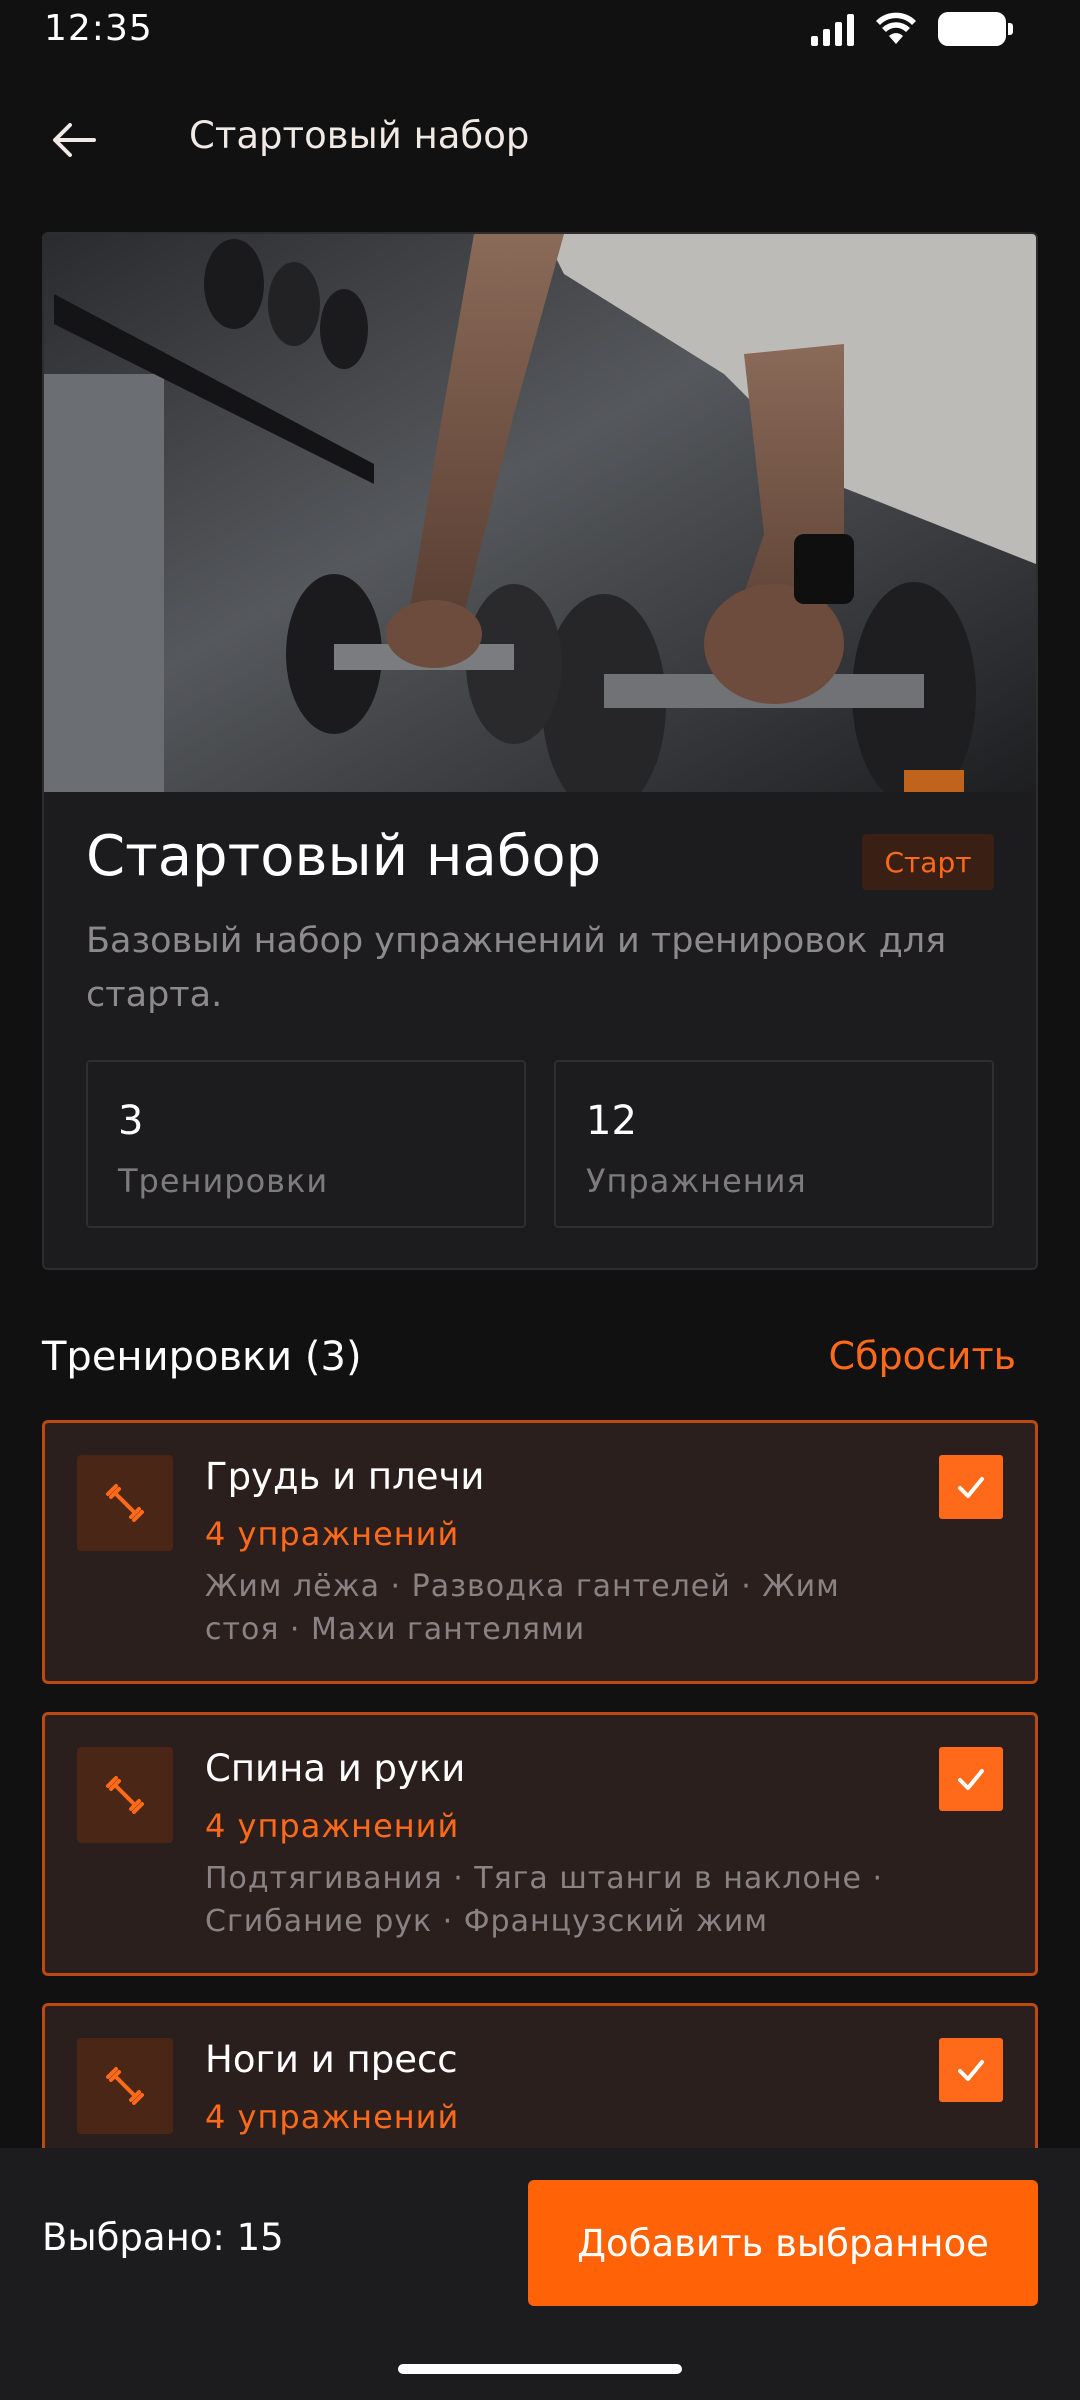 This screenshot has height=2400, width=1080. What do you see at coordinates (783, 2243) in the screenshot?
I see `add-selected-button: Добавить выбранное` at bounding box center [783, 2243].